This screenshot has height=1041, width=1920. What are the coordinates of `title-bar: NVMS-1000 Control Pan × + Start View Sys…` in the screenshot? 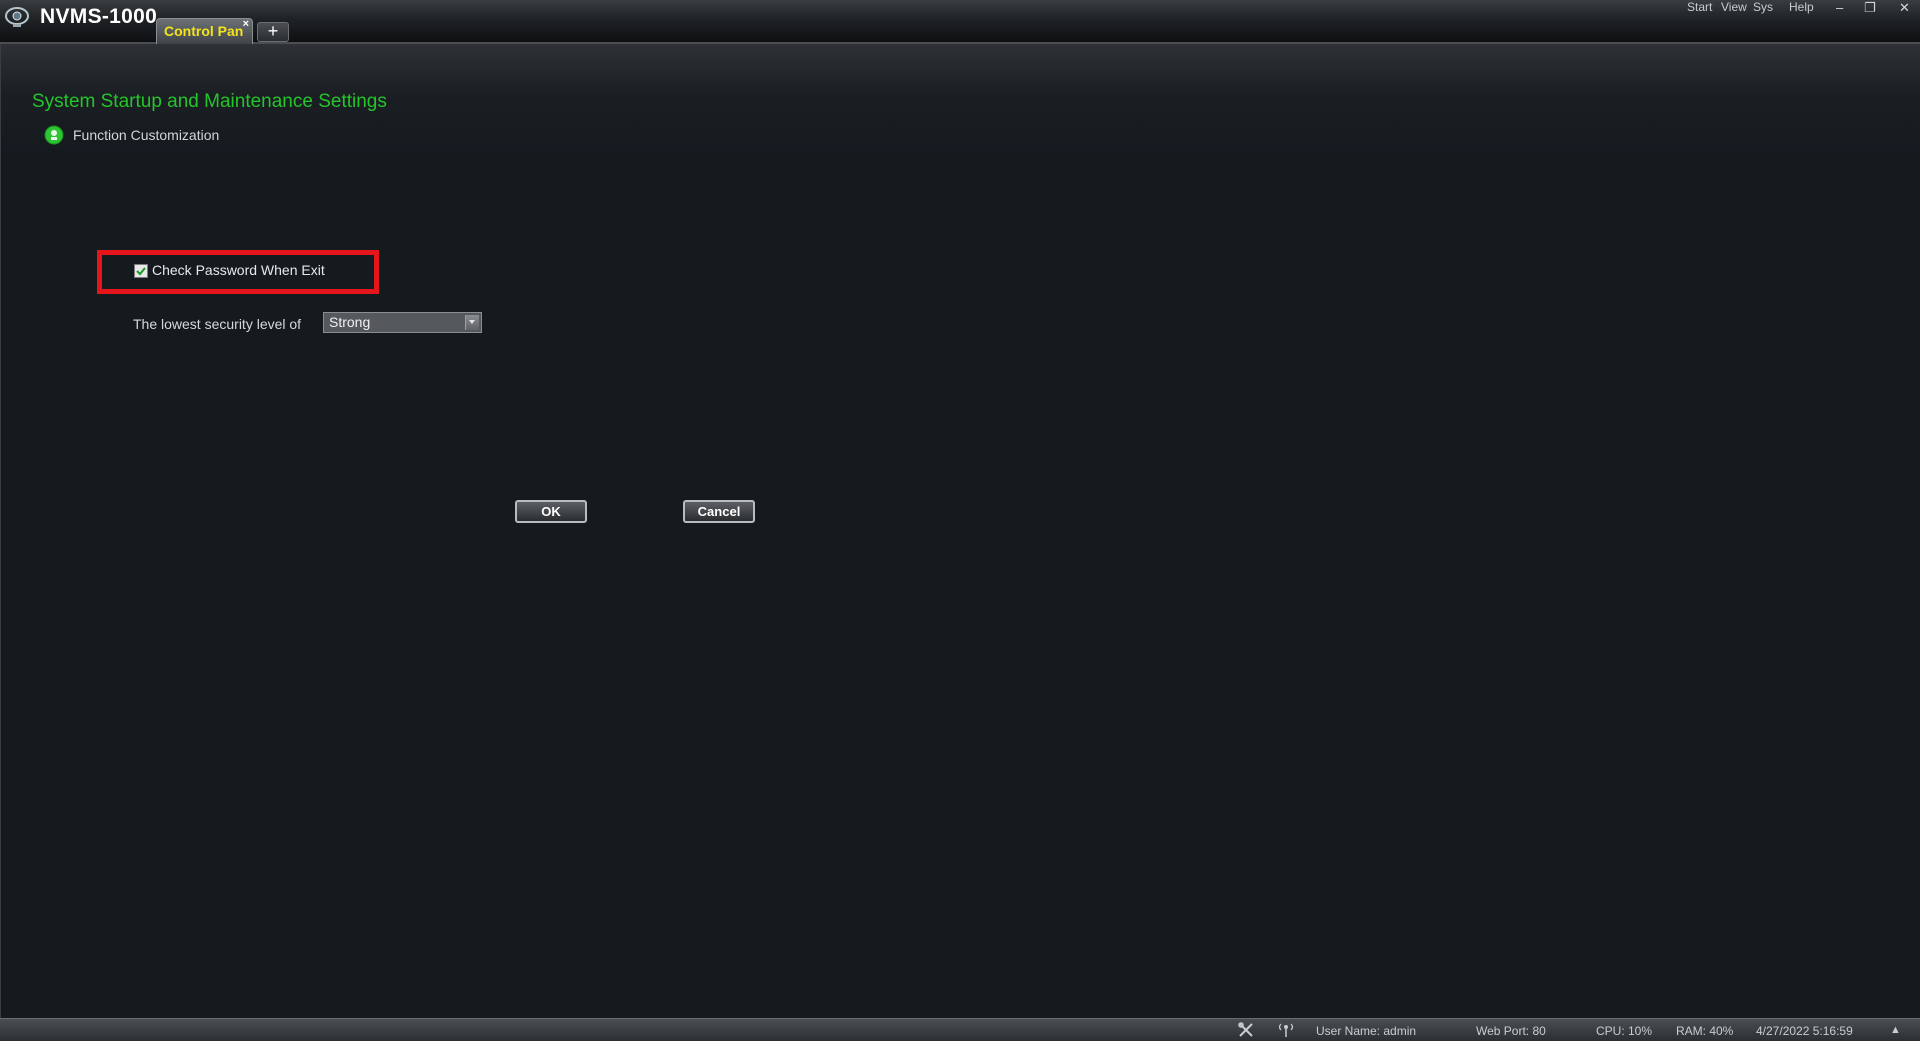 It's located at (960, 22).